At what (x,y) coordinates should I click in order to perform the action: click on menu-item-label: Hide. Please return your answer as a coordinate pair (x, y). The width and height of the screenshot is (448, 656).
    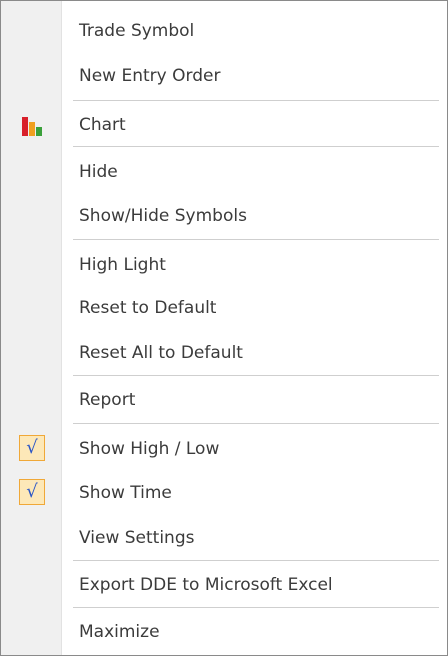
    Looking at the image, I should click on (98, 172).